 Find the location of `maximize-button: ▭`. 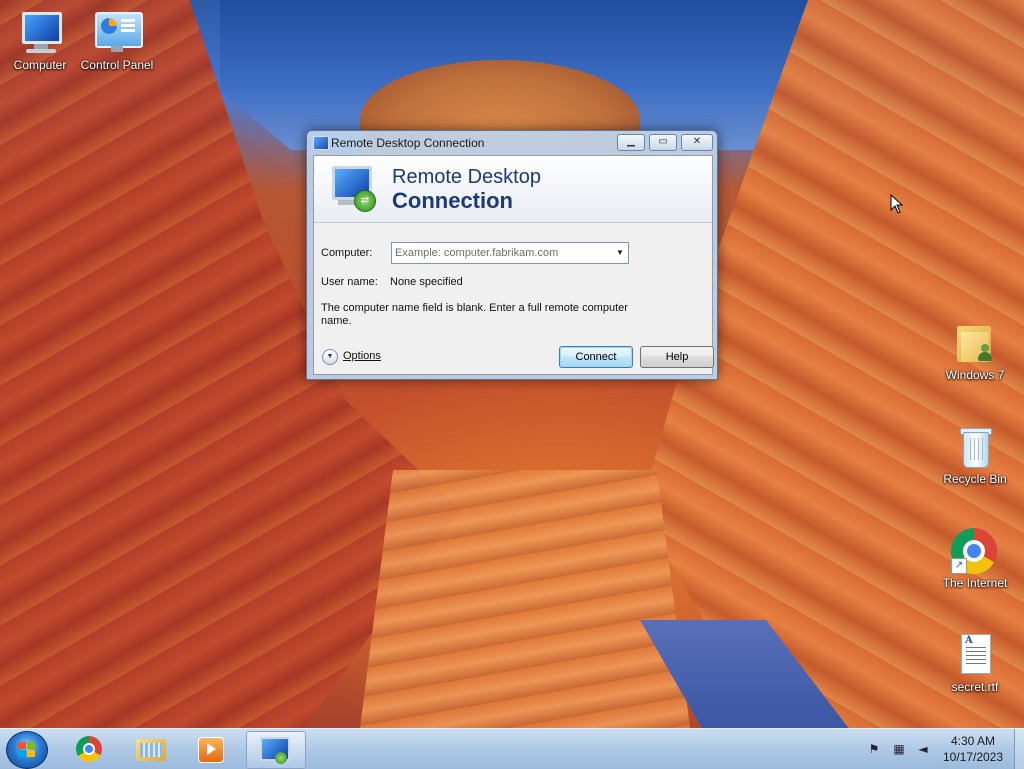

maximize-button: ▭ is located at coordinates (663, 142).